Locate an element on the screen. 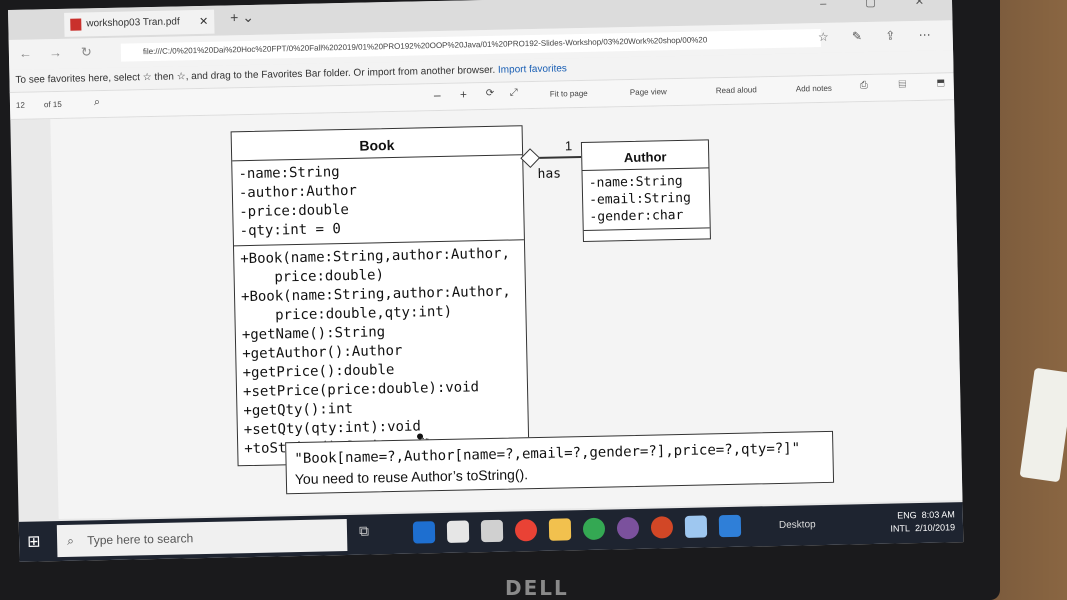  read-aloud-button: Read aloud is located at coordinates (736, 90).